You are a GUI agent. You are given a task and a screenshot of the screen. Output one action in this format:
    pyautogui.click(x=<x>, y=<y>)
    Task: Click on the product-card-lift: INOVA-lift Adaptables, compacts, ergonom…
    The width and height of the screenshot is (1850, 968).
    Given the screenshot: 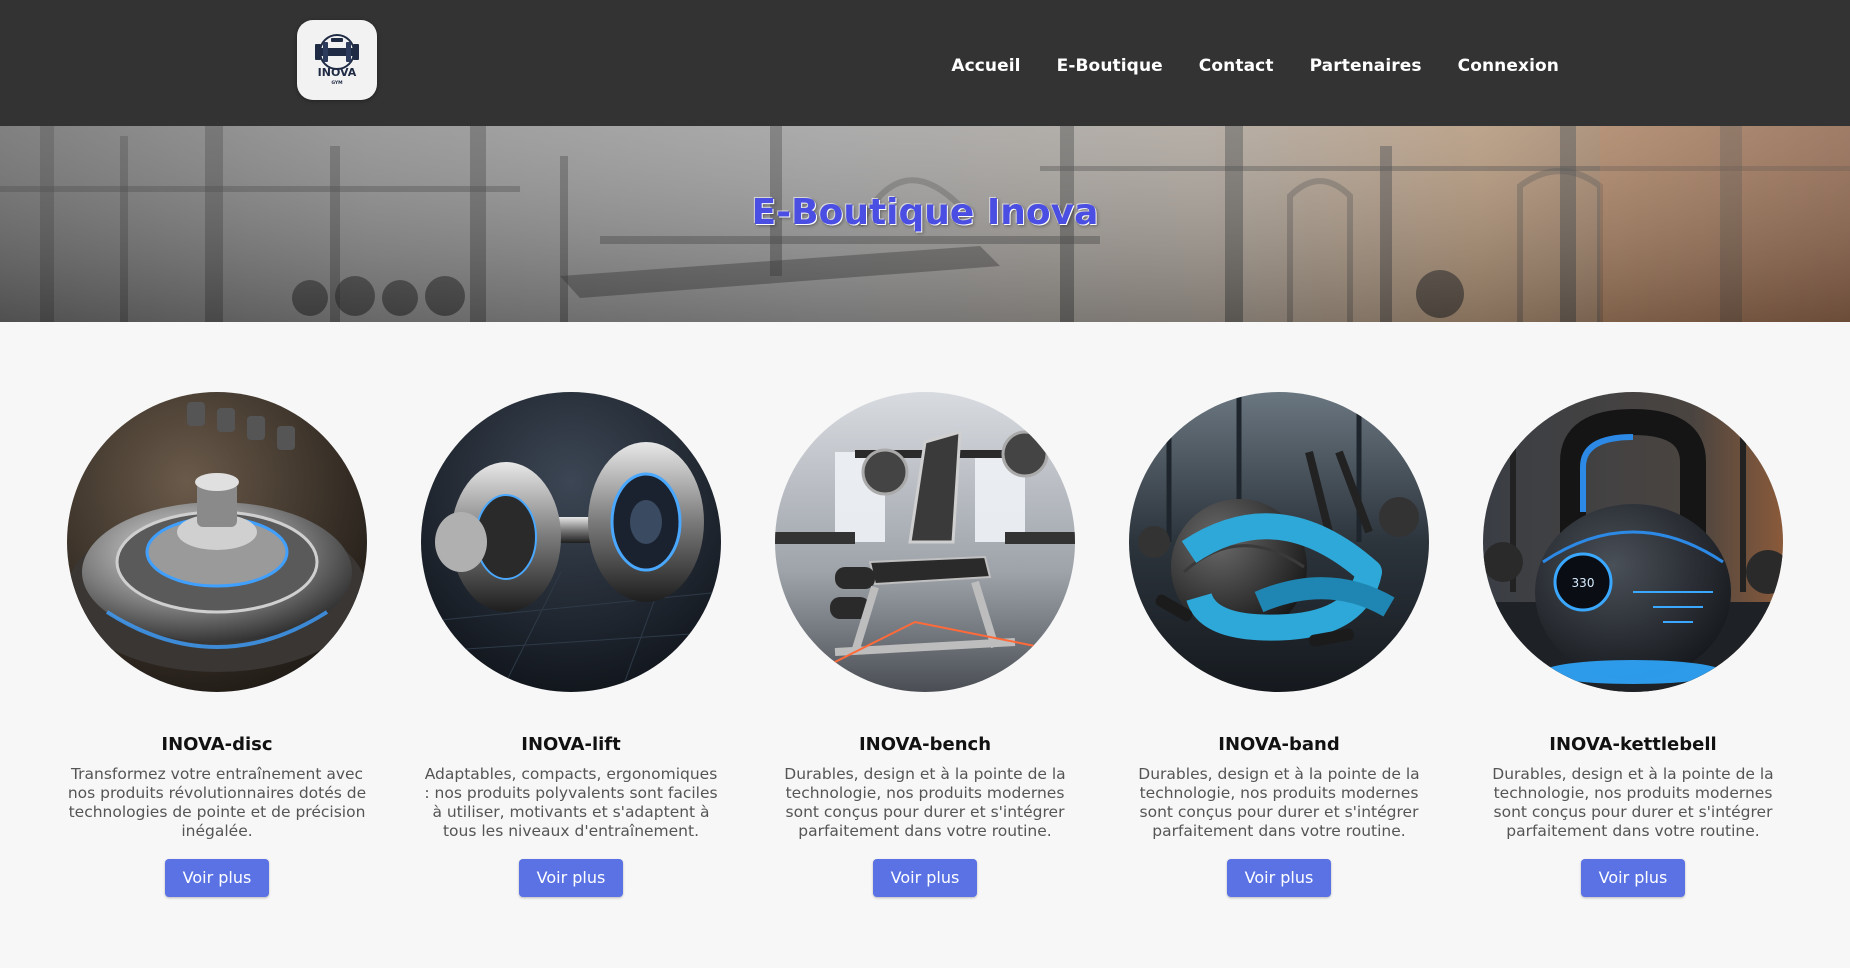 What is the action you would take?
    pyautogui.click(x=571, y=644)
    